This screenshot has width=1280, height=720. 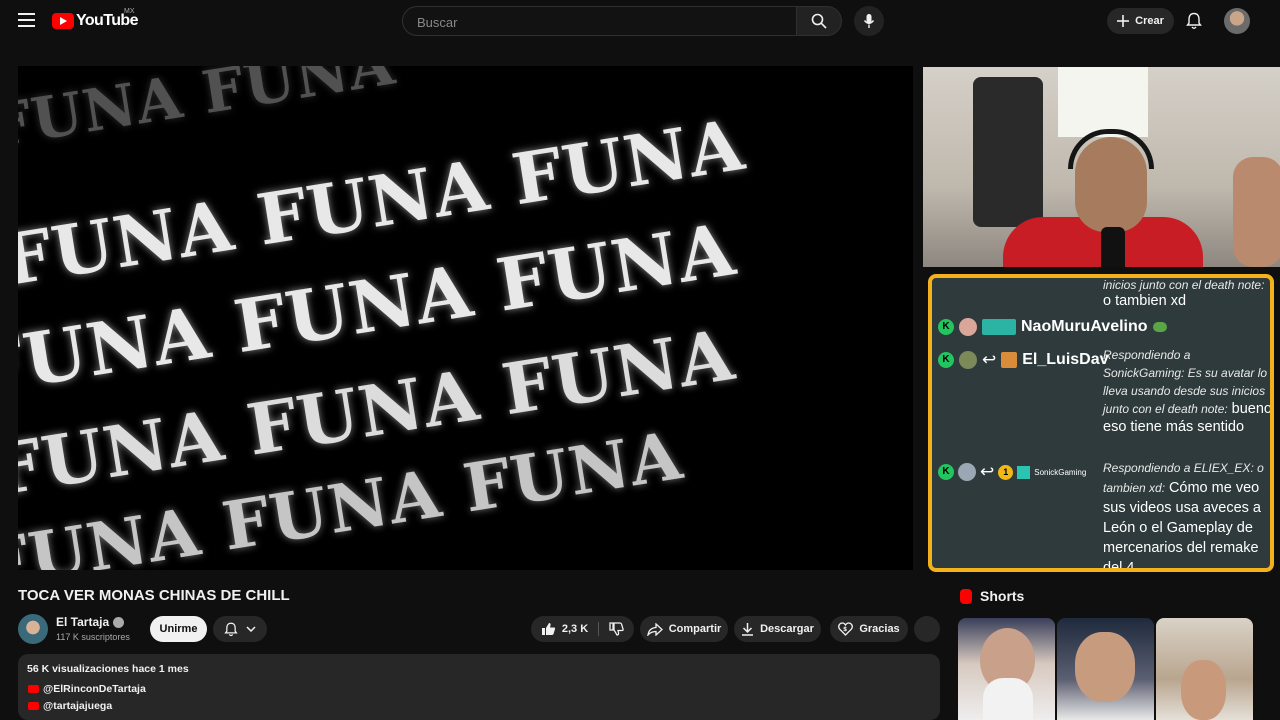 What do you see at coordinates (1023, 360) in the screenshot?
I see `chat-username-row: K ↩ El_LuisDav` at bounding box center [1023, 360].